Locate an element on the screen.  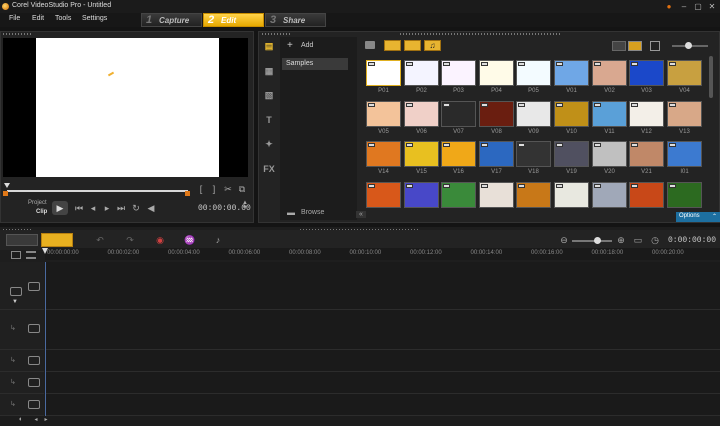
tab-edit: 2 Edit is located at coordinates (233, 20).